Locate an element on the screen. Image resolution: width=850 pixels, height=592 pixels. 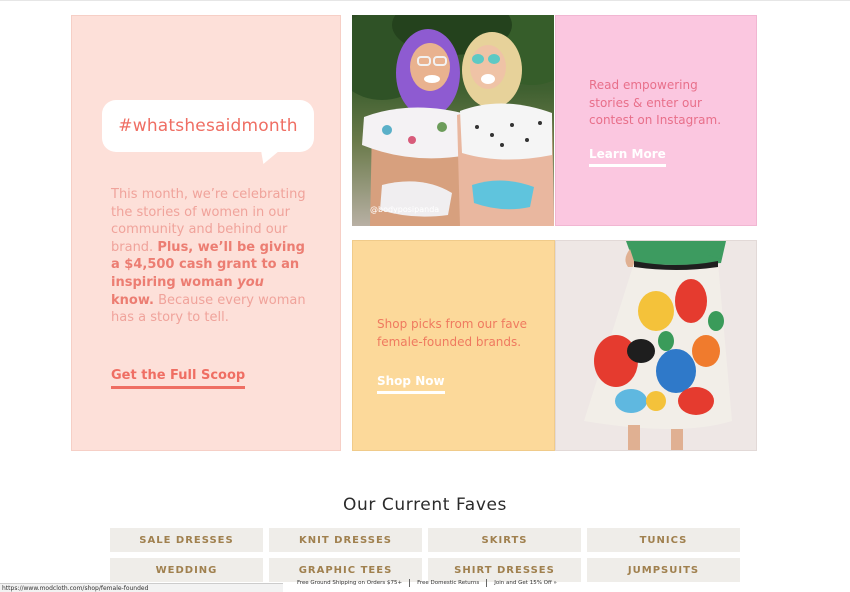
hashtag-text: #whatshesaidmonth is located at coordinates (208, 126).